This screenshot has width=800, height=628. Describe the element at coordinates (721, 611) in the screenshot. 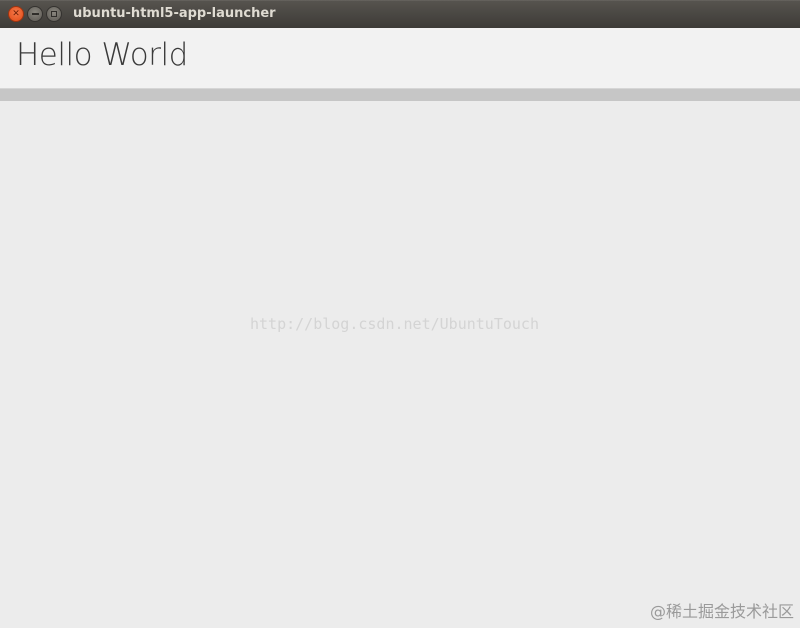

I see `watermark-site: @稀土掘金技术社区` at that location.